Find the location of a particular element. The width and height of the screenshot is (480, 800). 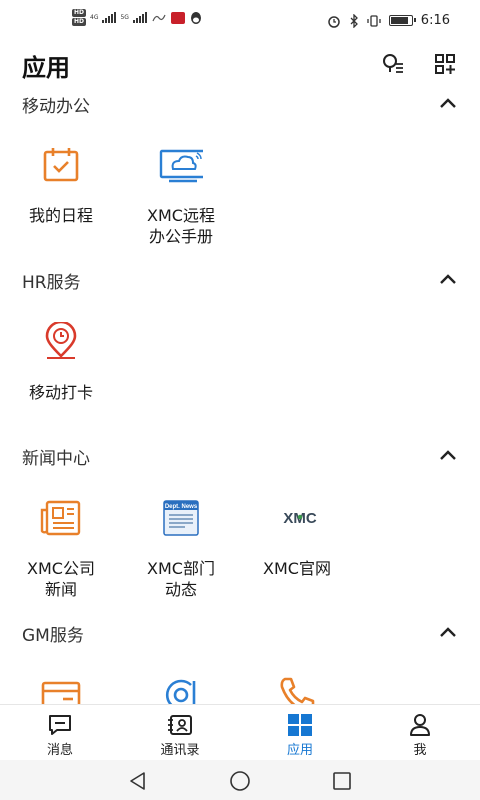

section-title: 新闻中心 is located at coordinates (56, 459).